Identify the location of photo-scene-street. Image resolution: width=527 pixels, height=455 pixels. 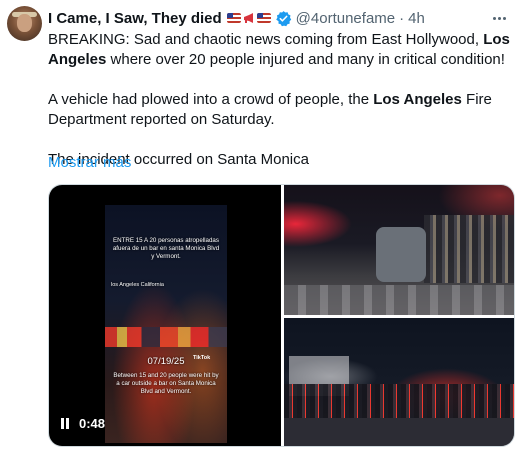
(399, 250).